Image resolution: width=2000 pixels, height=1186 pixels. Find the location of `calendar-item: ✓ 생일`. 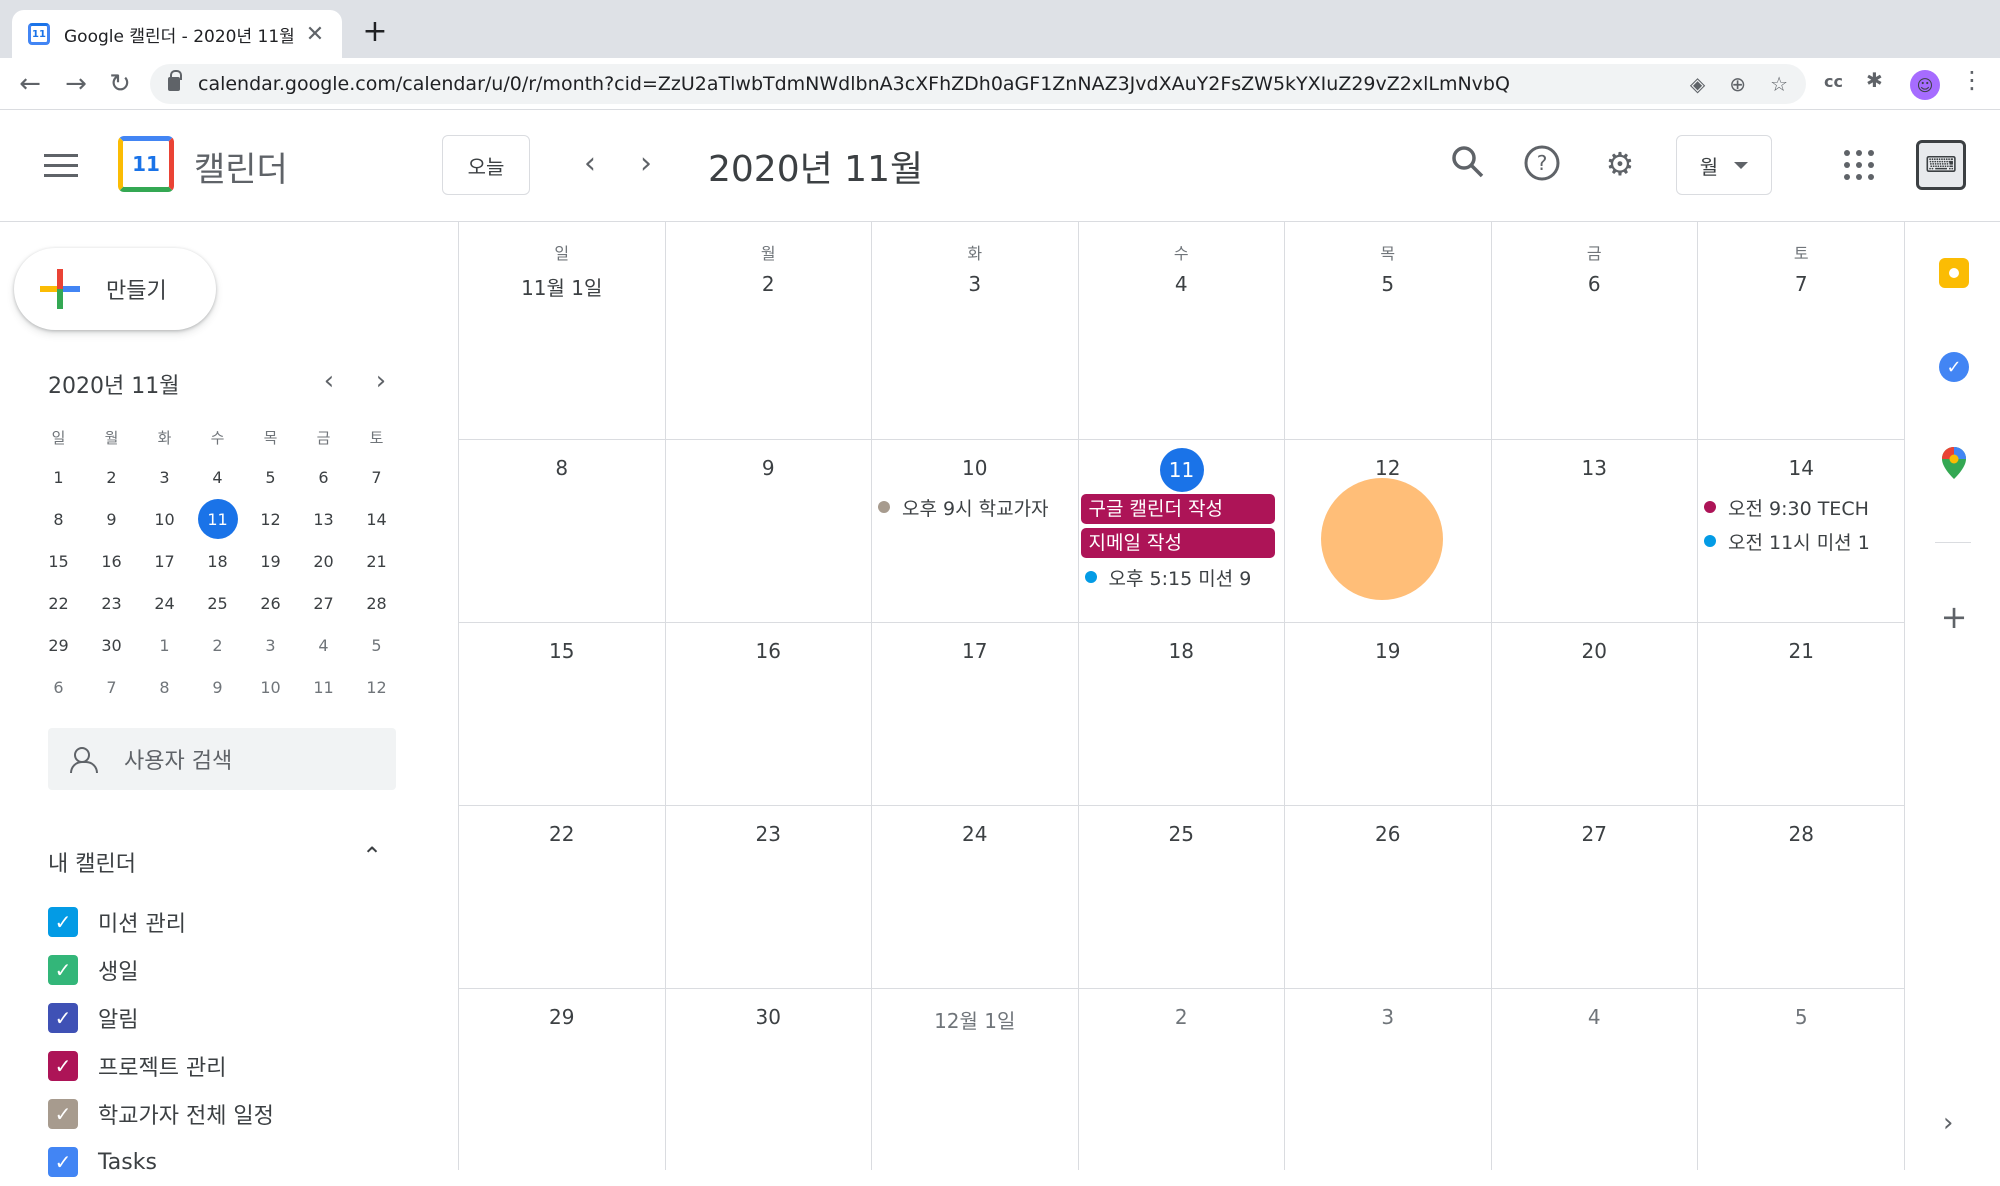

calendar-item: ✓ 생일 is located at coordinates (161, 970).